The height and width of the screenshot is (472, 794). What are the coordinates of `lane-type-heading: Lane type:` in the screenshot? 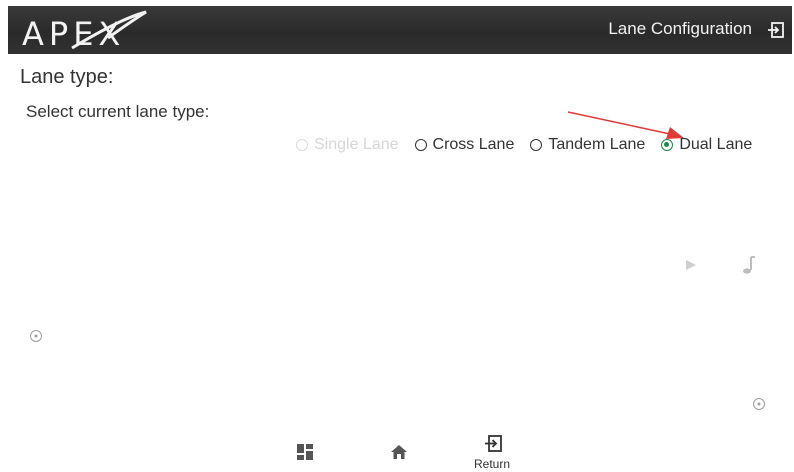 It's located at (67, 77).